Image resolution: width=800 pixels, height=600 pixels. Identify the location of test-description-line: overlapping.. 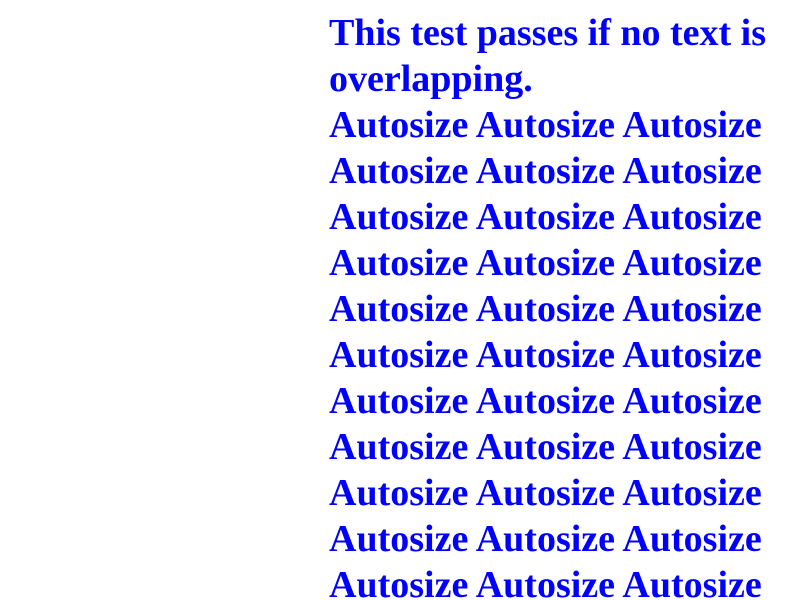
(431, 79).